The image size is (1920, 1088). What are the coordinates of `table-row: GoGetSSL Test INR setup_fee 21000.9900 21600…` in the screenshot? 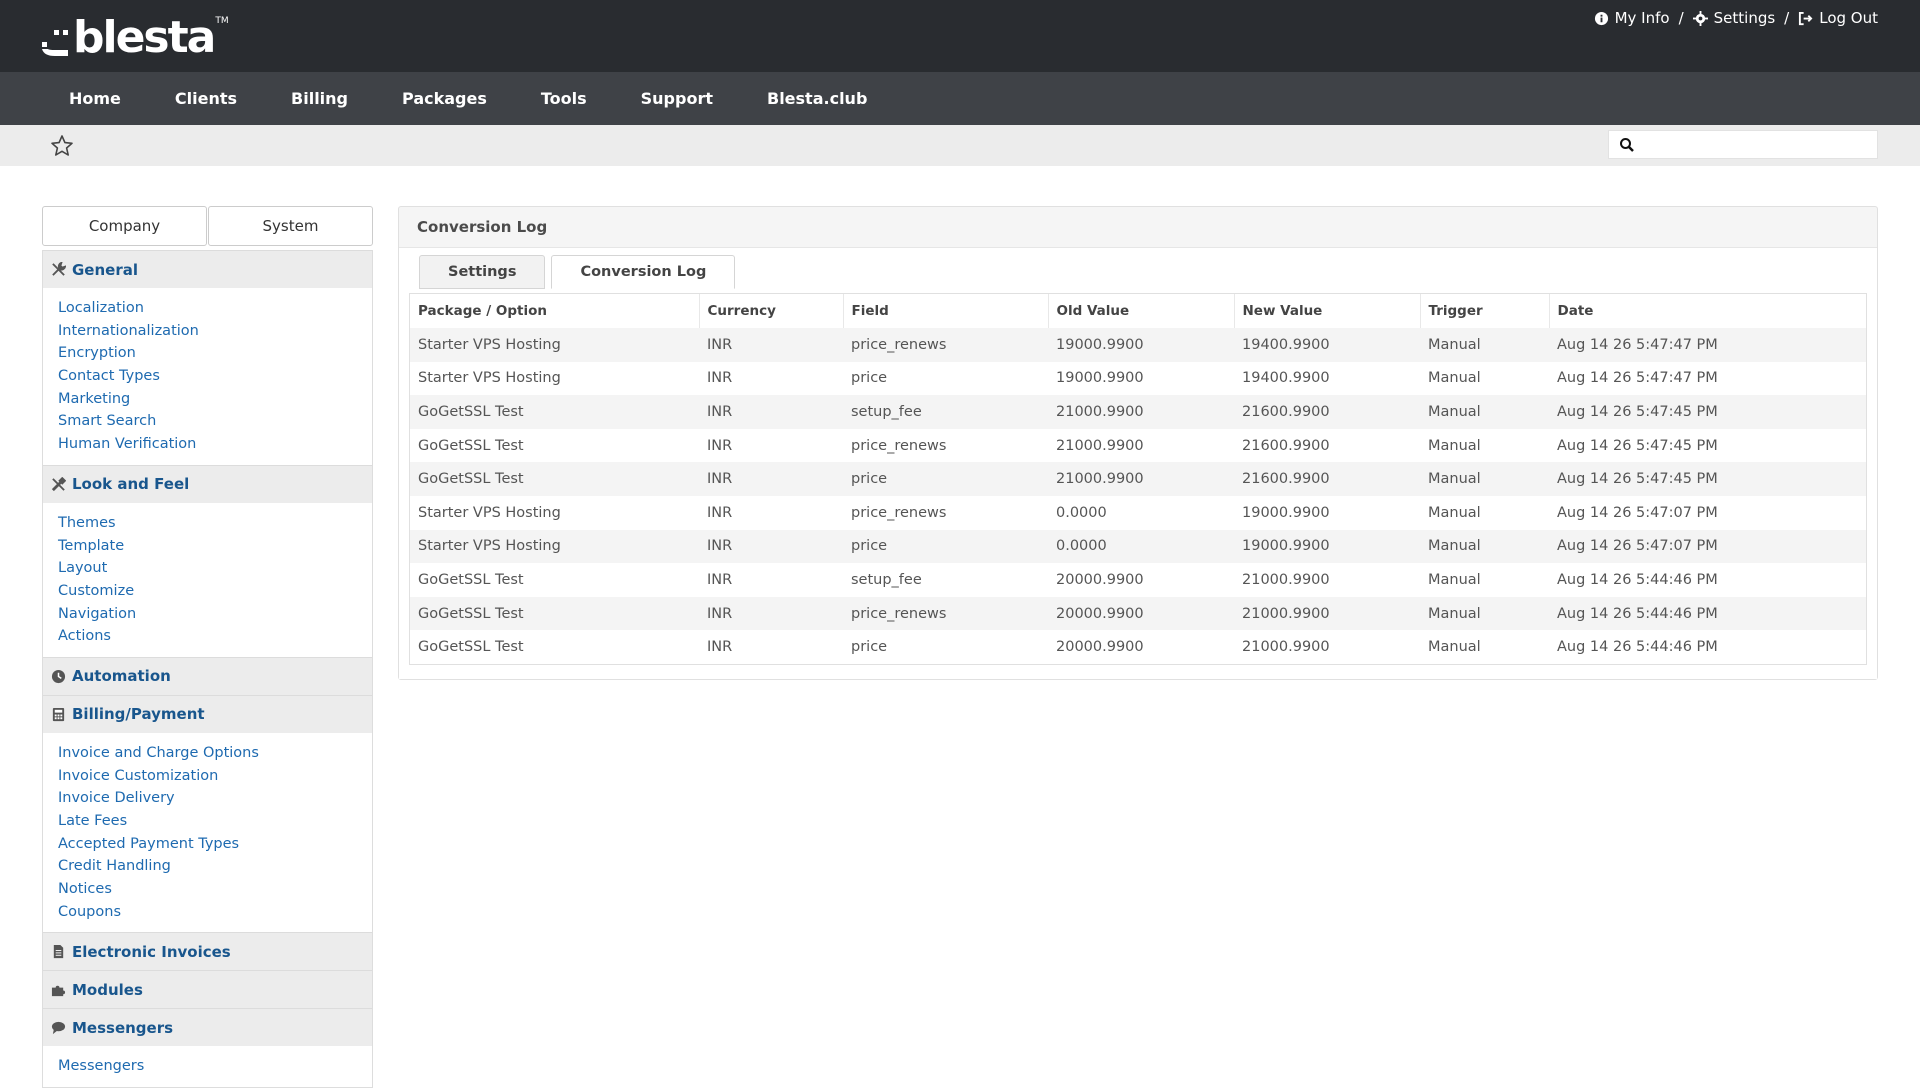 It's located at (1138, 412).